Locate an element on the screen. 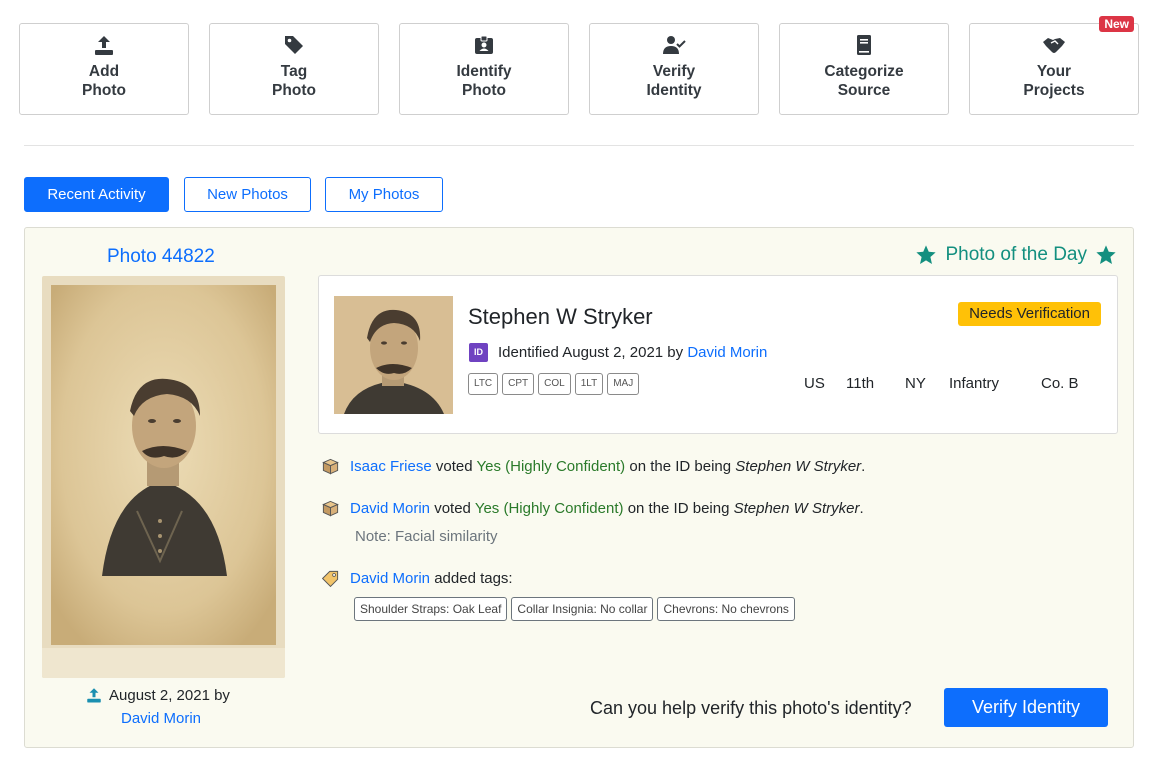 This screenshot has width=1149, height=773. handshake-icon is located at coordinates (1054, 45).